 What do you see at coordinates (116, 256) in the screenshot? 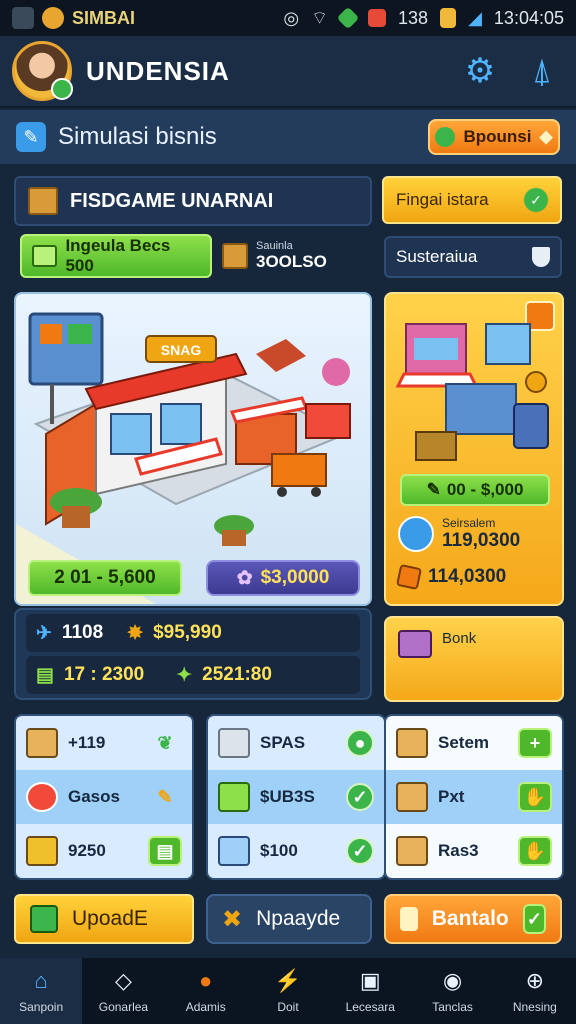
I see `price-button: Ingeula Becs 500` at bounding box center [116, 256].